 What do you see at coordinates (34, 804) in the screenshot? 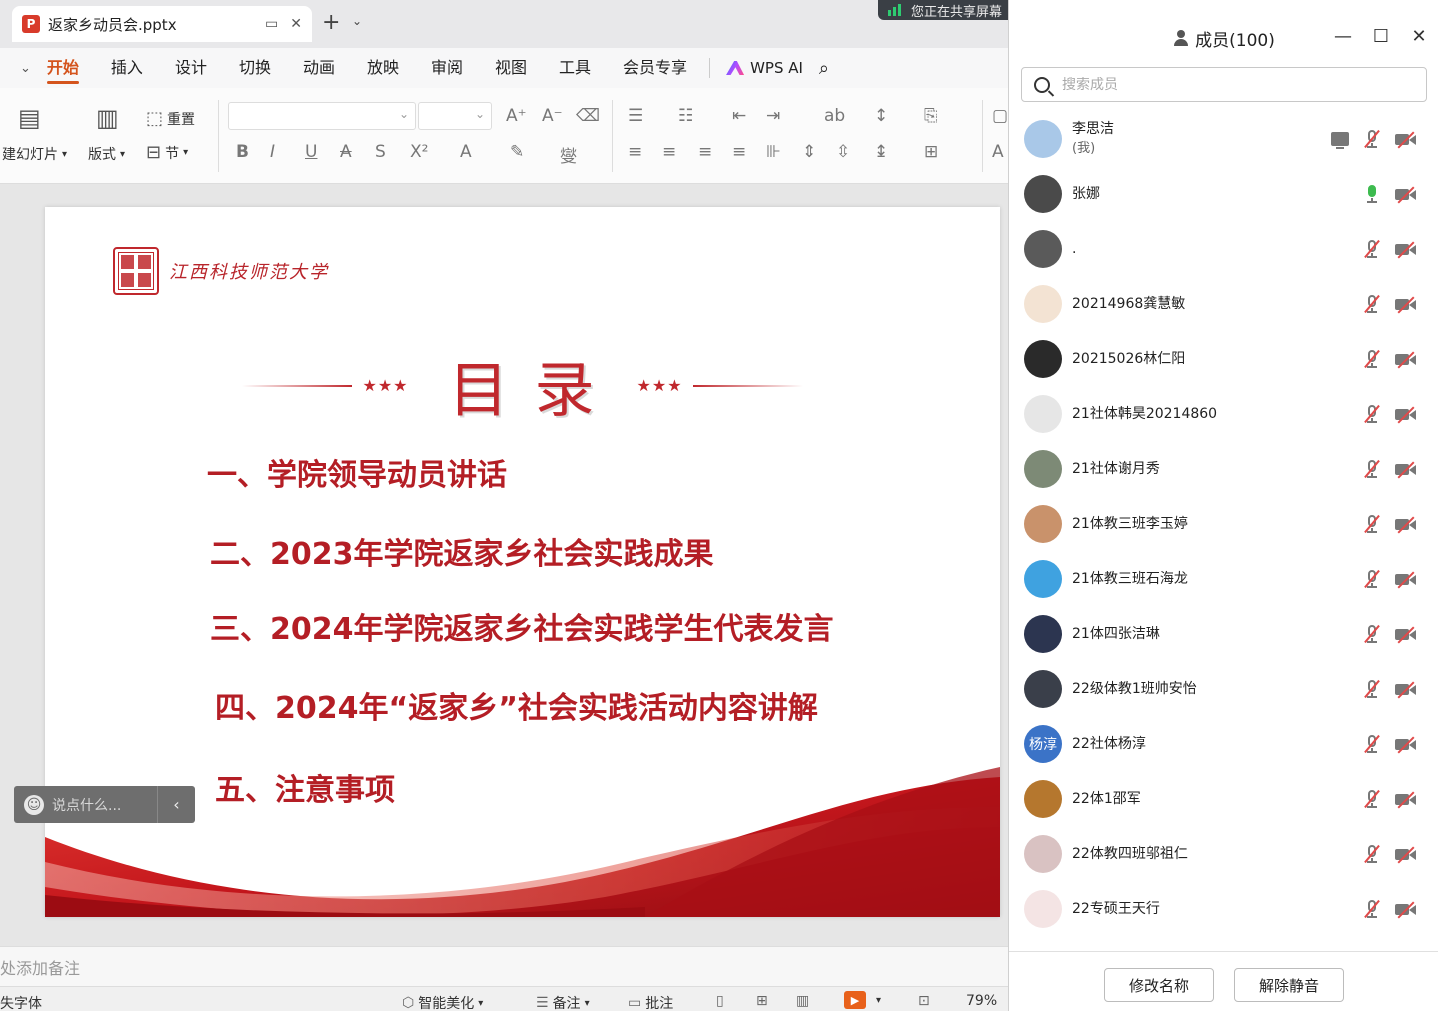
I see `emoji-icon: ☺` at bounding box center [34, 804].